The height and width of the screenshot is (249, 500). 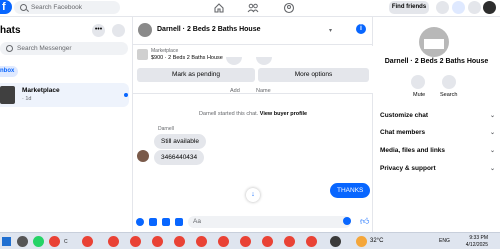 I want to click on received-message: Still available, so click(x=180, y=141).